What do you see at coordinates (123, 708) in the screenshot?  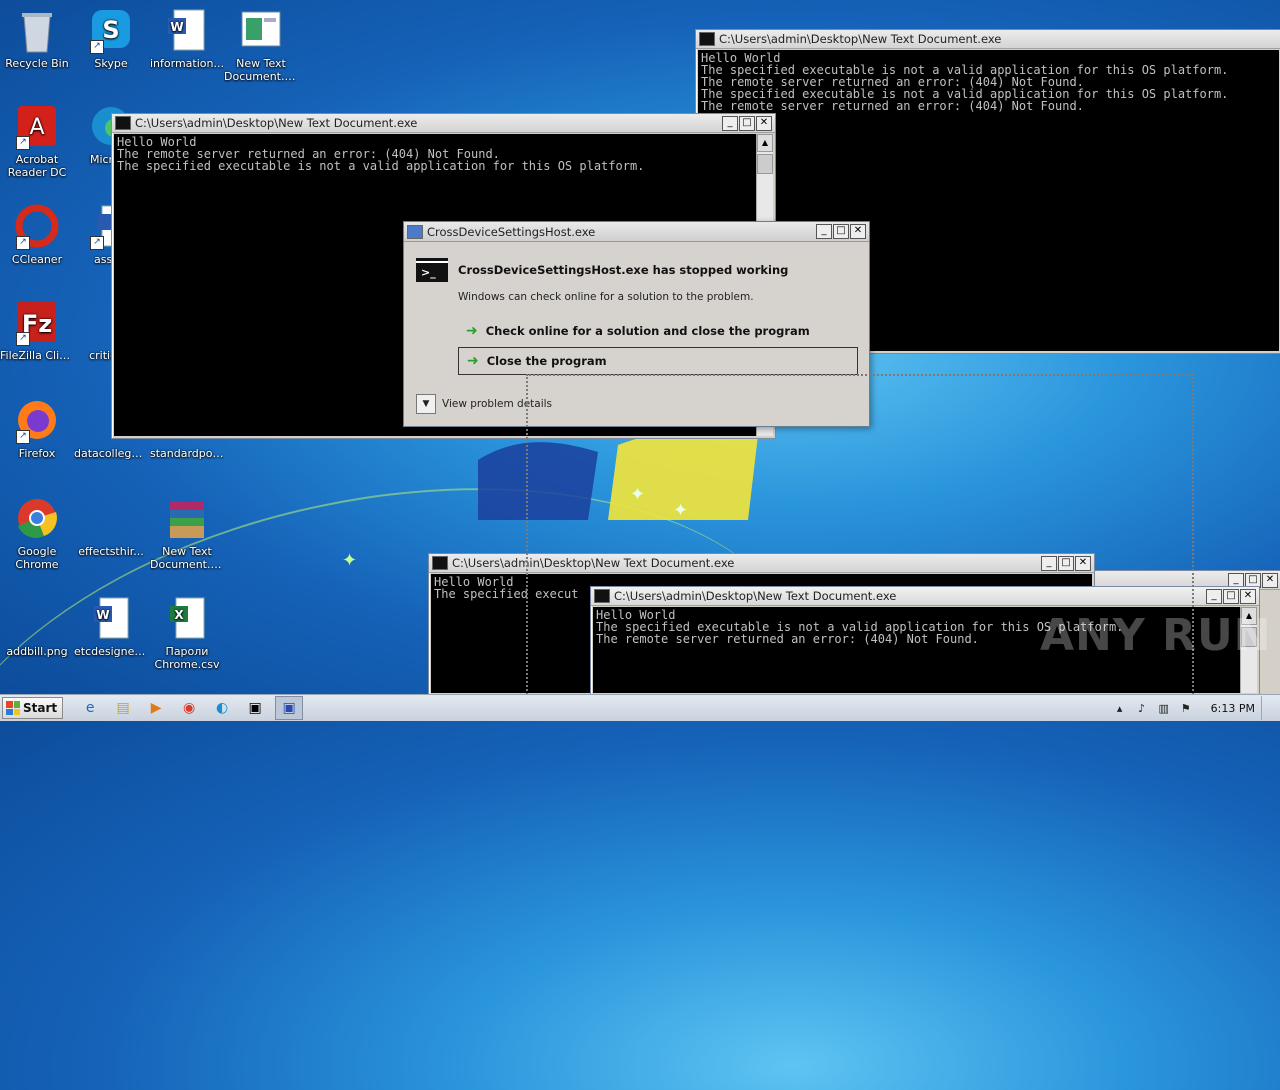 I see `file-explorer-icon: ▤` at bounding box center [123, 708].